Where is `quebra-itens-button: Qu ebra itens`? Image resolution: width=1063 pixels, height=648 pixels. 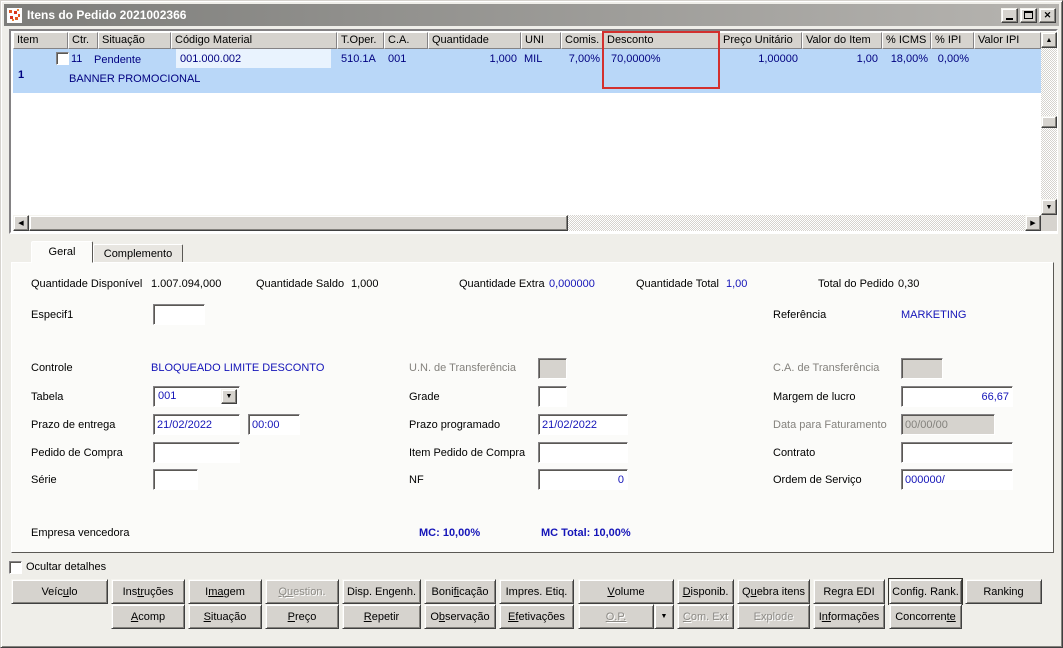
quebra-itens-button: Qu ebra itens is located at coordinates (773, 591).